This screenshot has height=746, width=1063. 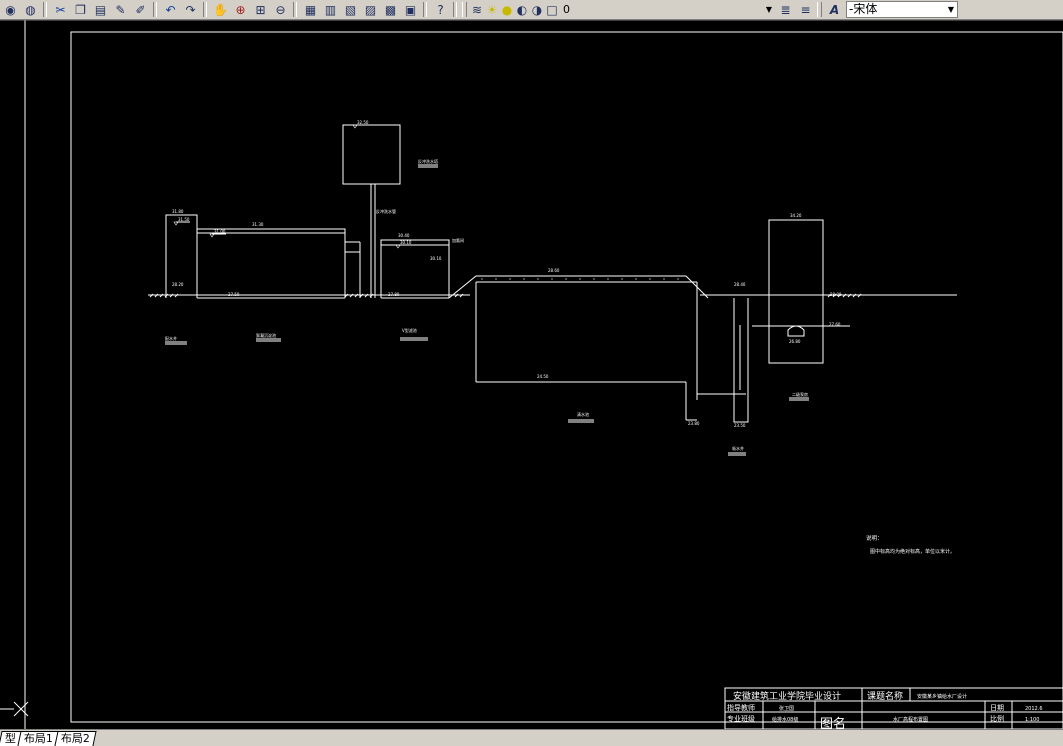 I want to click on brush-icon: ✐, so click(x=140, y=9).